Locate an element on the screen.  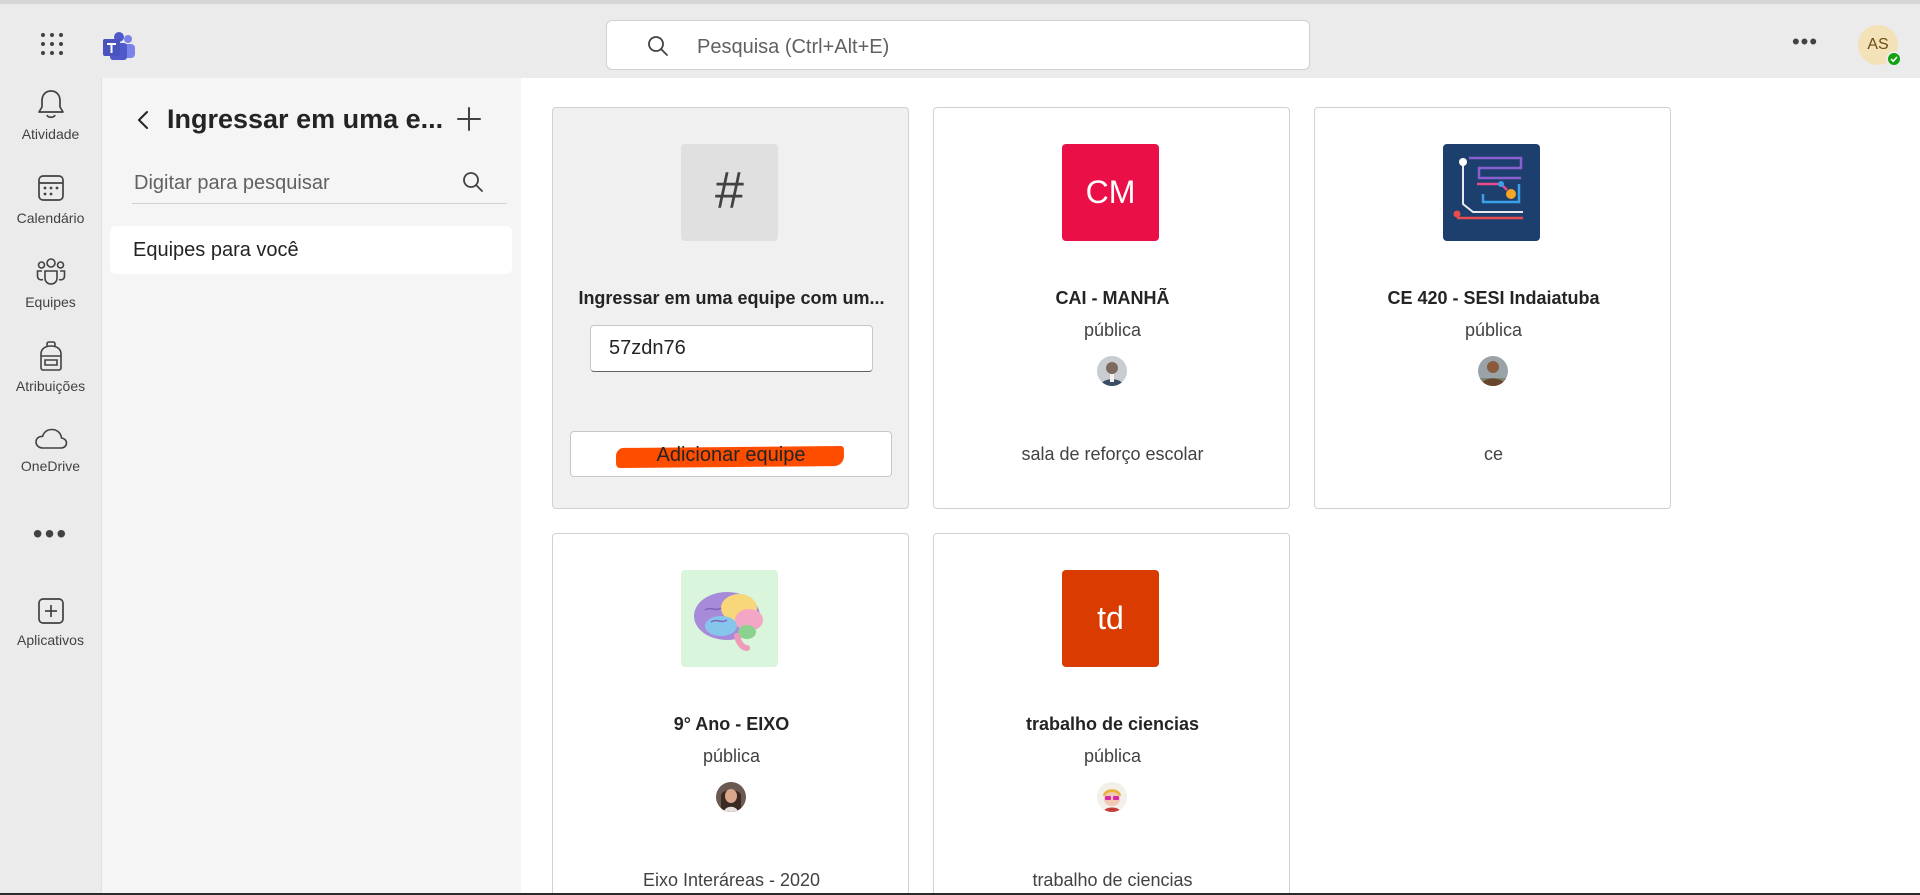
rail-label: Atribuições is located at coordinates (50, 386).